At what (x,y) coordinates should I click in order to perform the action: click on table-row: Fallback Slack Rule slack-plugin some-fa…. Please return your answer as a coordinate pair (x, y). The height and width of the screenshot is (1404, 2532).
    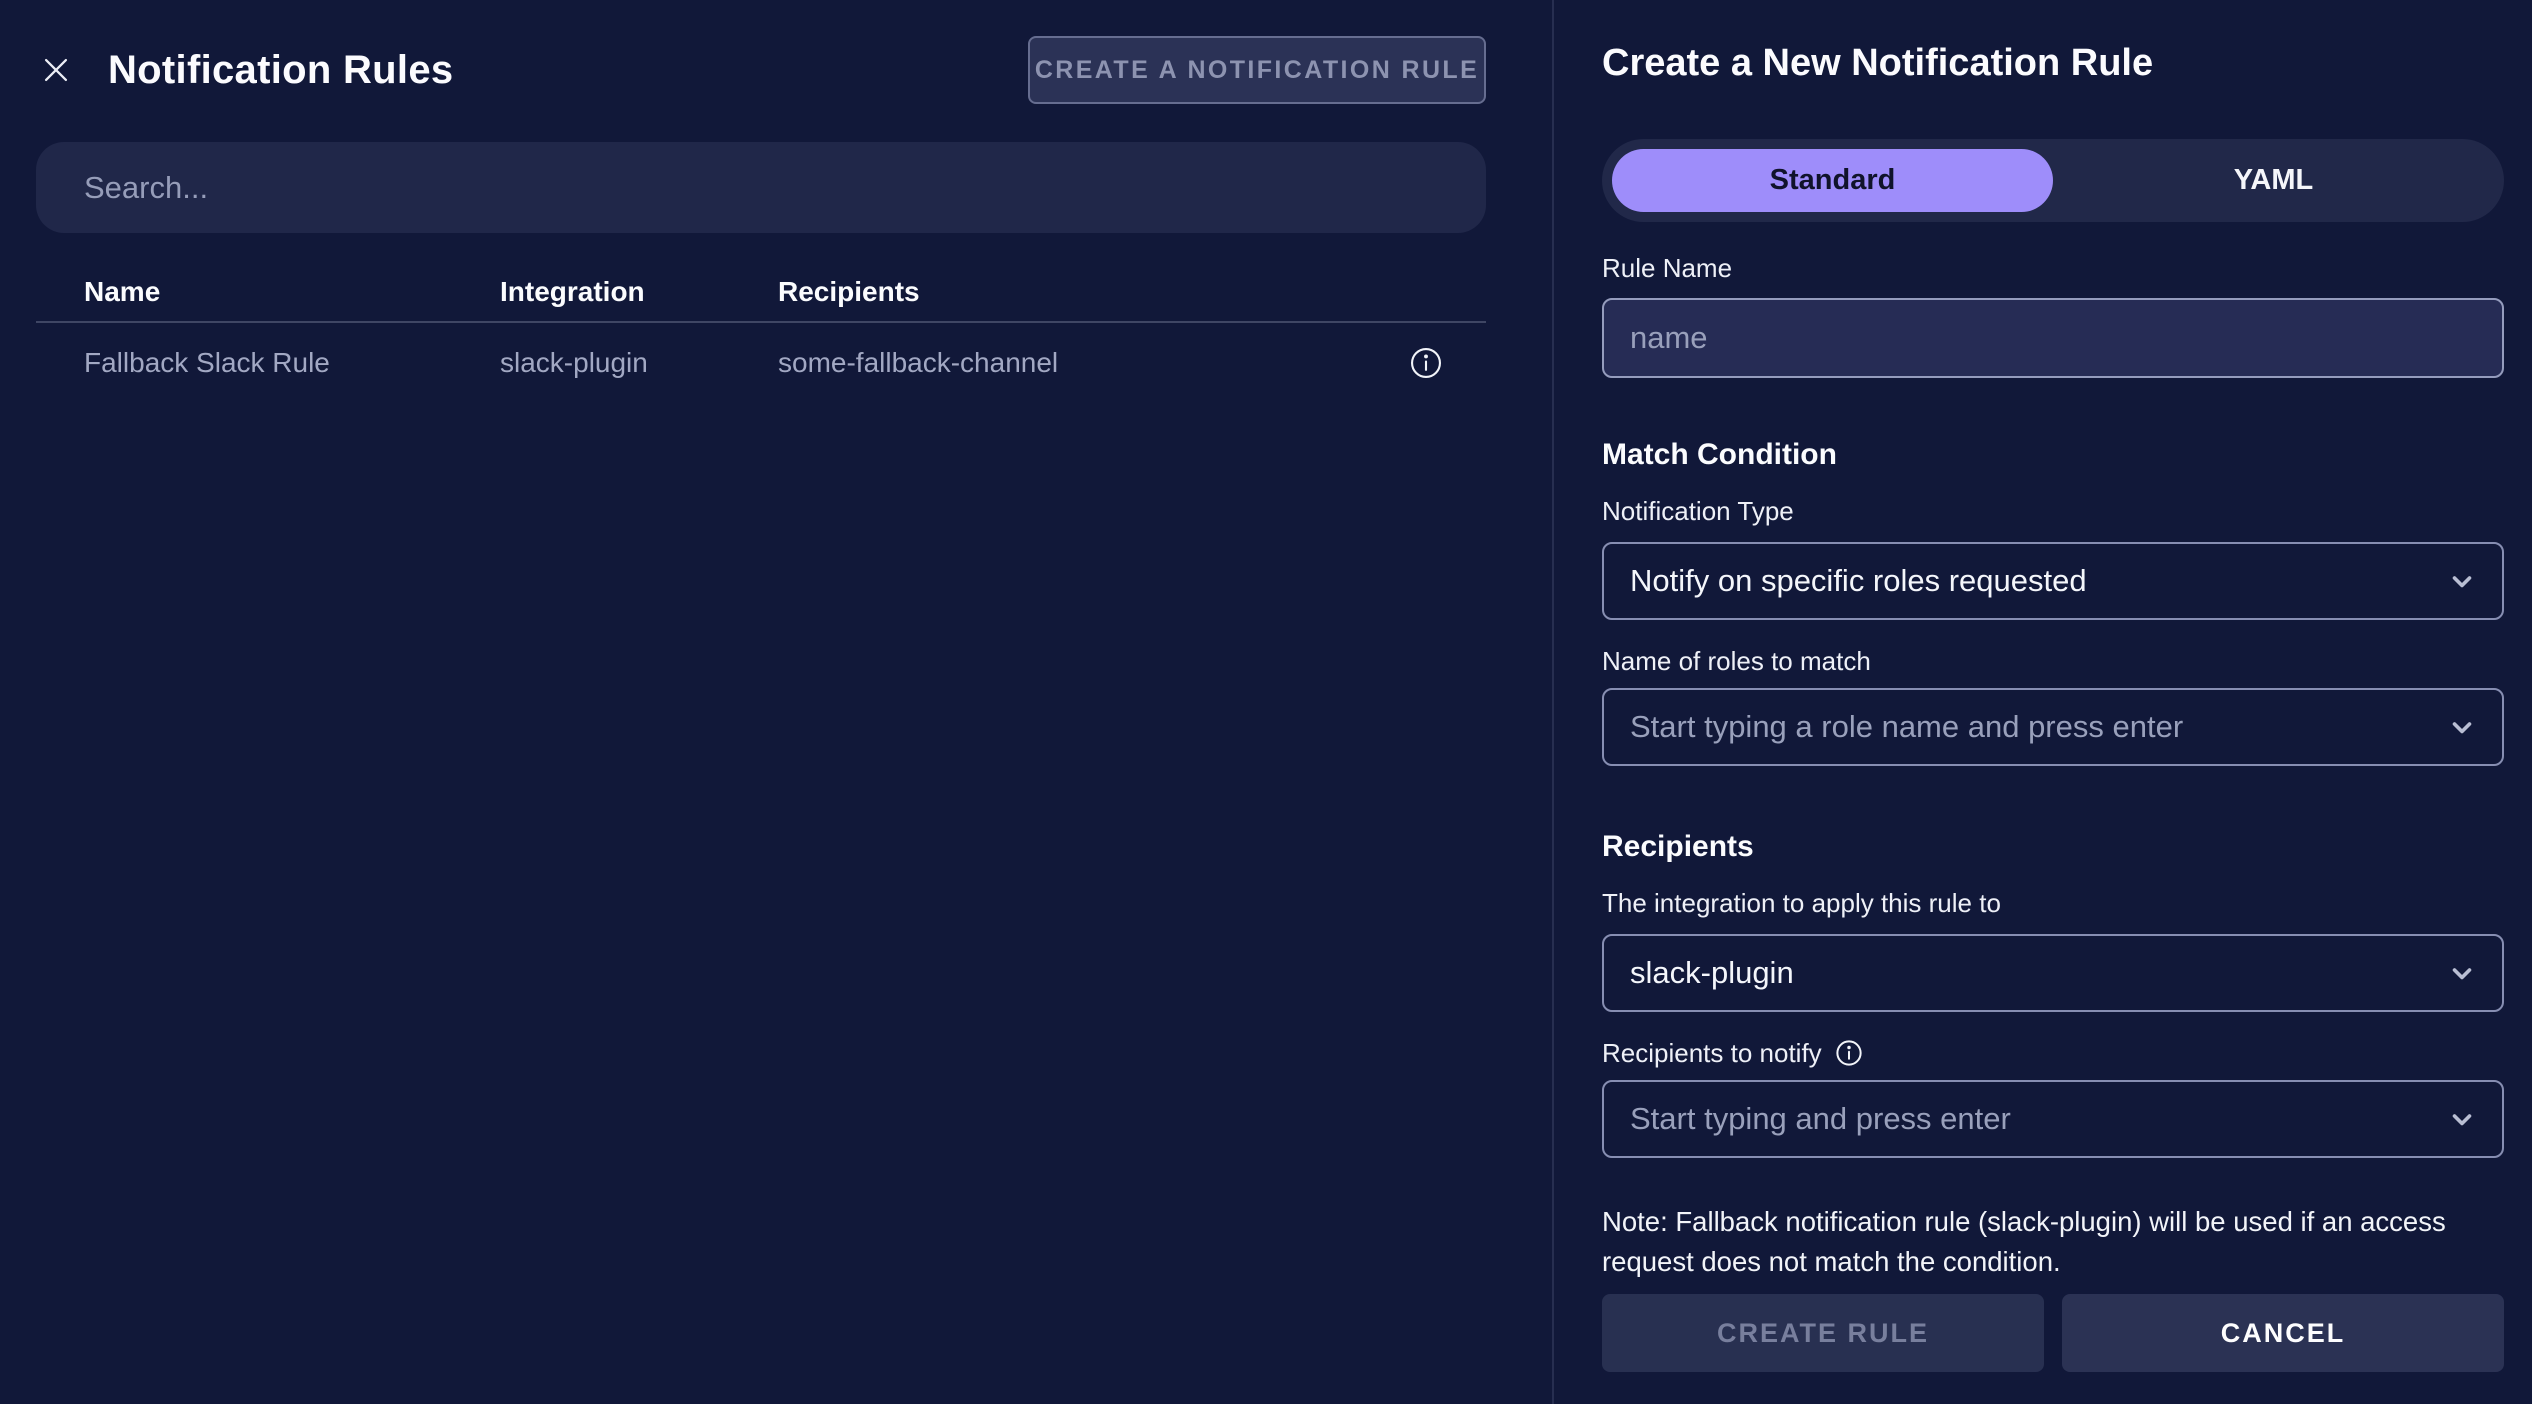
    Looking at the image, I should click on (761, 363).